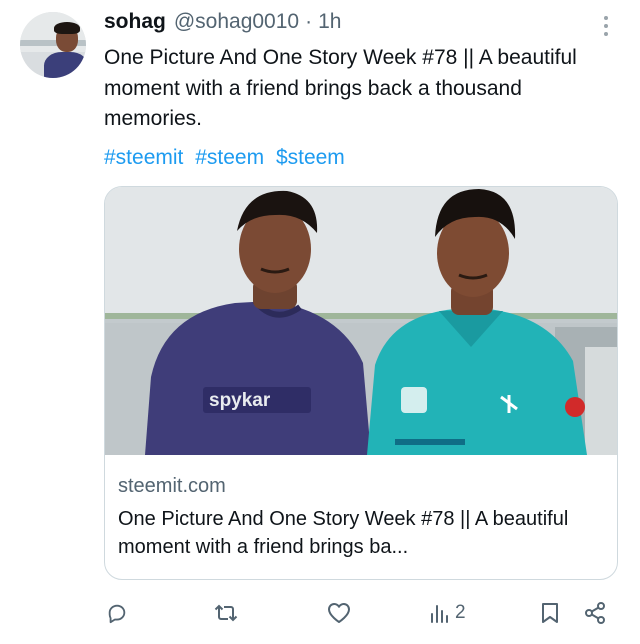 Image resolution: width=640 pixels, height=644 pixels. I want to click on views-count: 2, so click(460, 612).